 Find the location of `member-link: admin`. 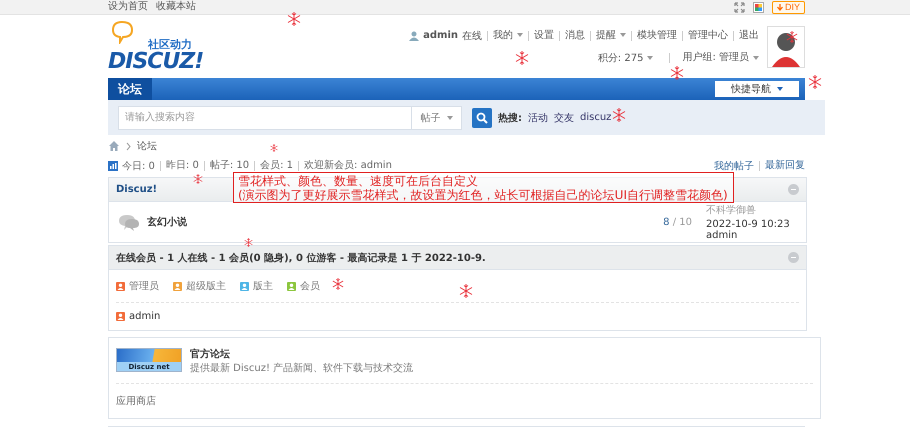

member-link: admin is located at coordinates (144, 316).